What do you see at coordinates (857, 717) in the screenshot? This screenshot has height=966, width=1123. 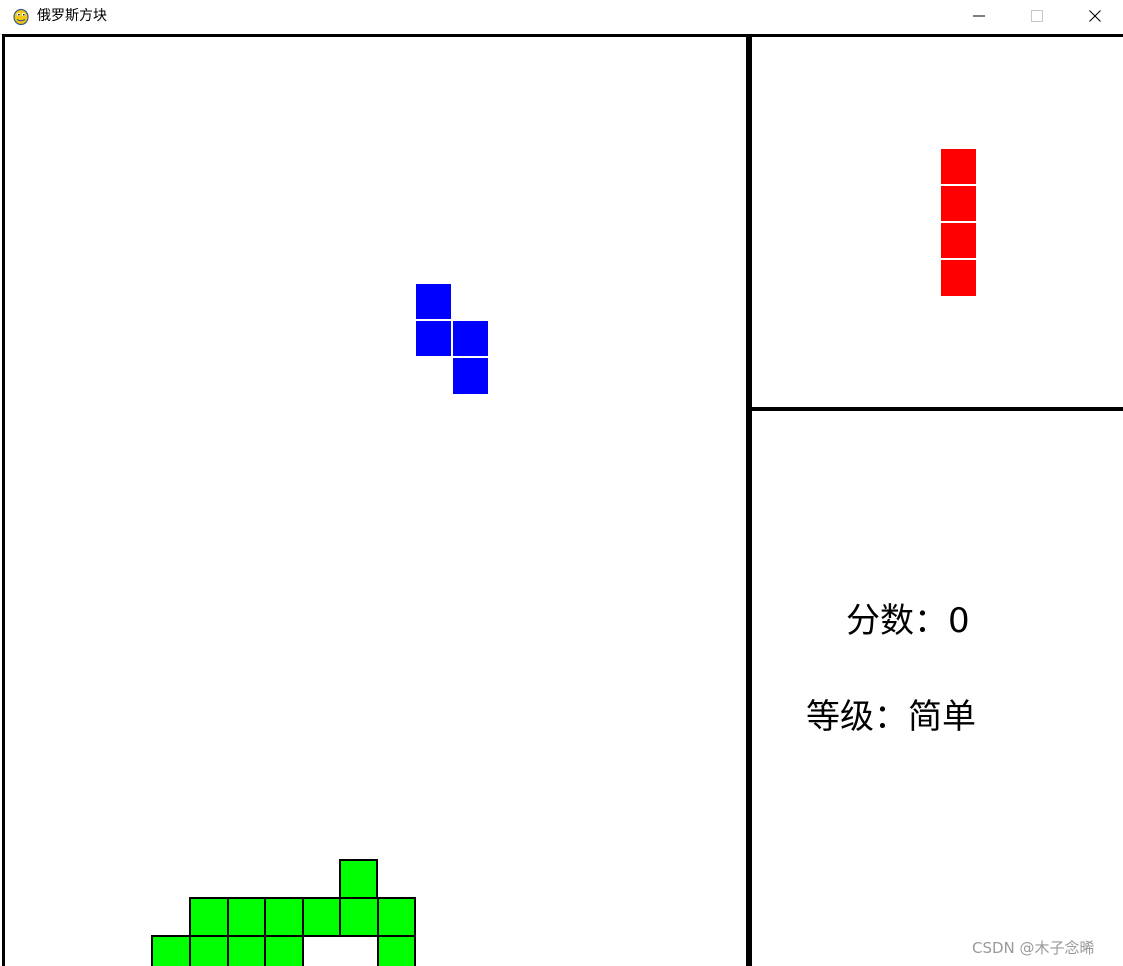 I see `level-label: 等级：` at bounding box center [857, 717].